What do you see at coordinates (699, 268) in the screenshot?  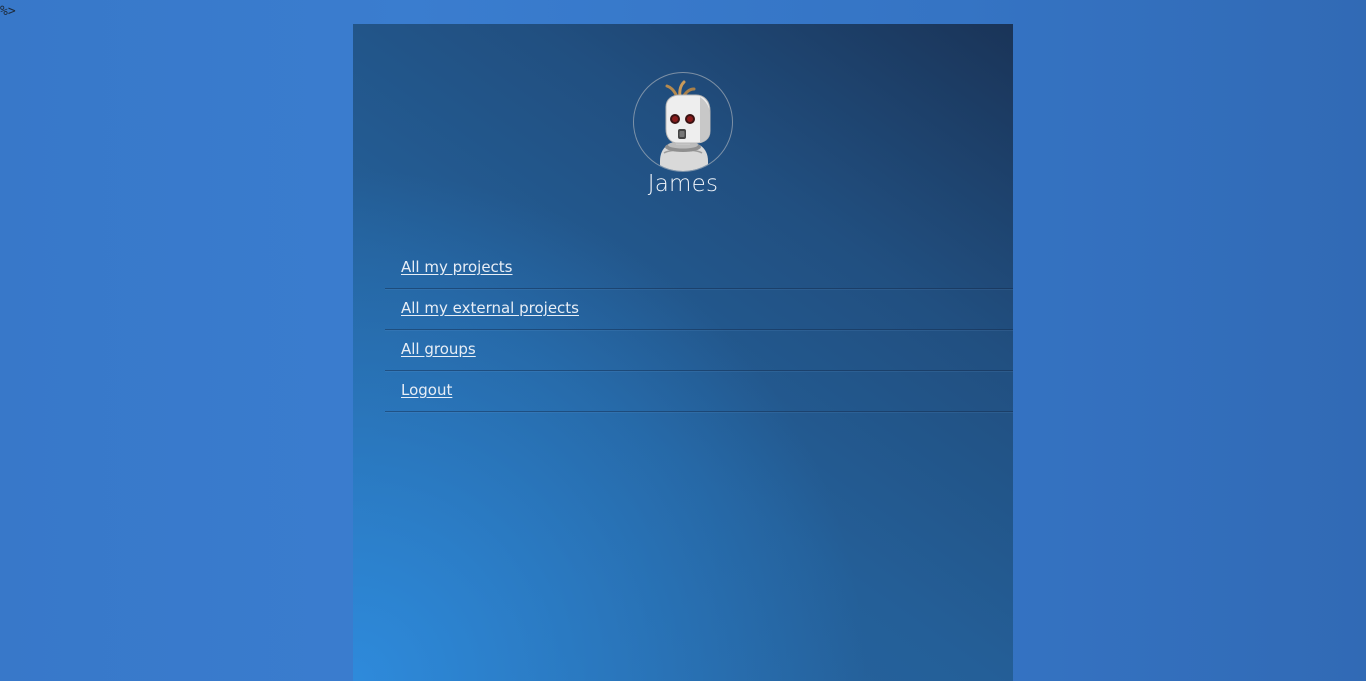 I see `menu-item-all-projects: All my projects` at bounding box center [699, 268].